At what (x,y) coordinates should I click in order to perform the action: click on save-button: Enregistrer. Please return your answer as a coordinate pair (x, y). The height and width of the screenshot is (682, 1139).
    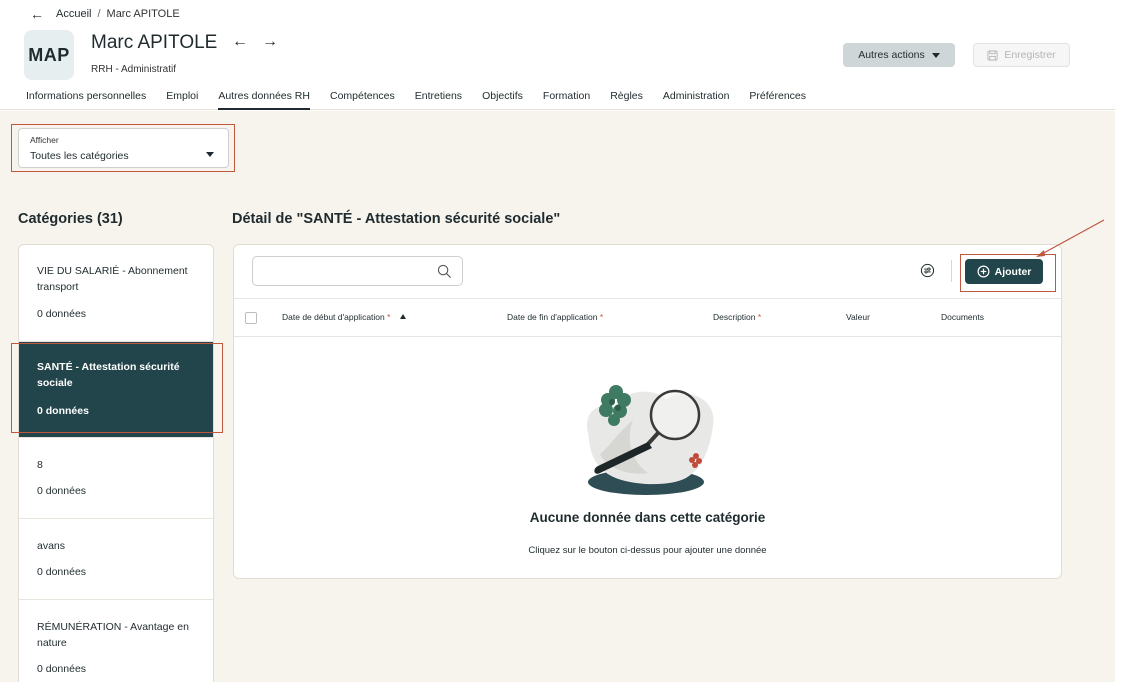
    Looking at the image, I should click on (1021, 55).